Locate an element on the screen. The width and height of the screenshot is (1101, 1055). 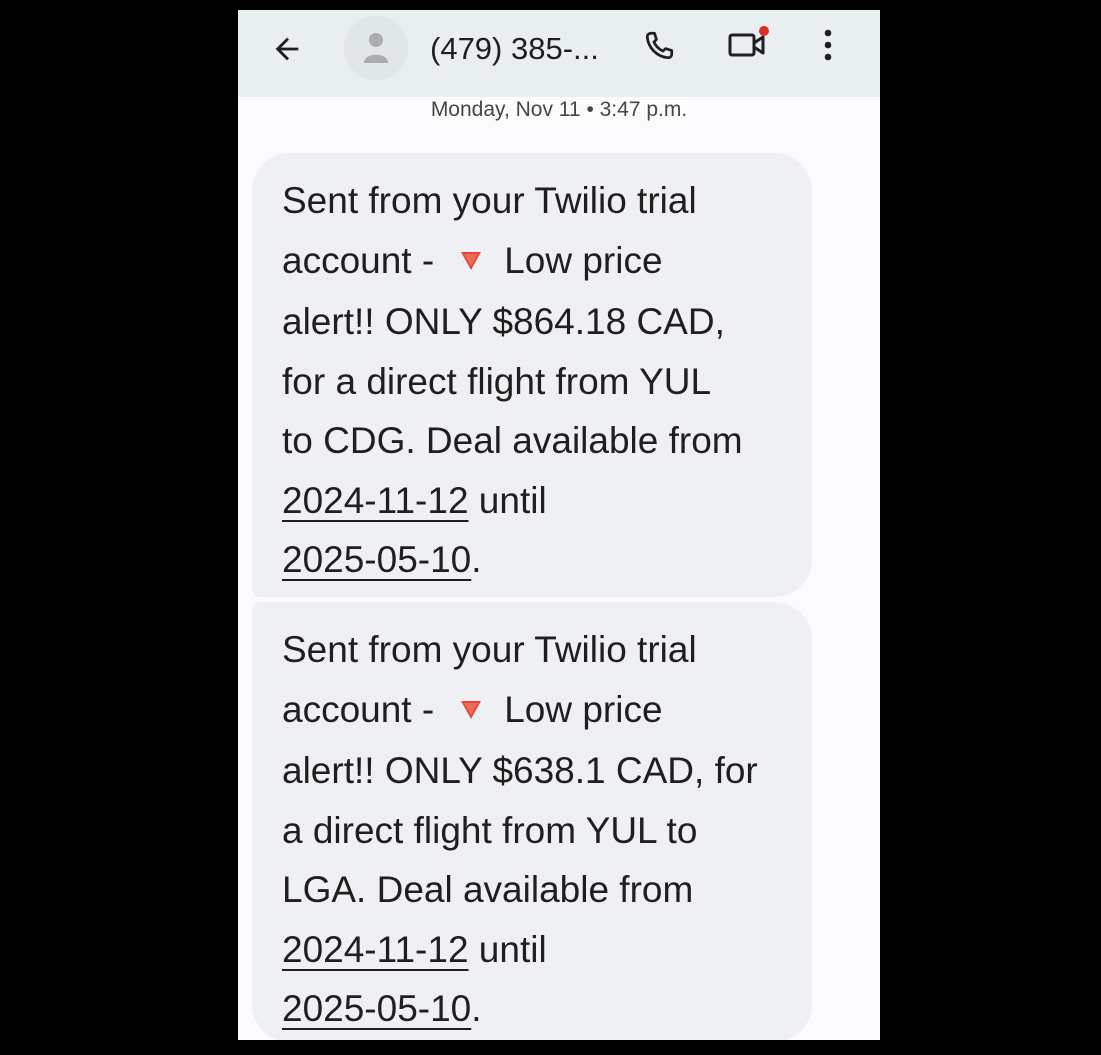
person-icon is located at coordinates (376, 48).